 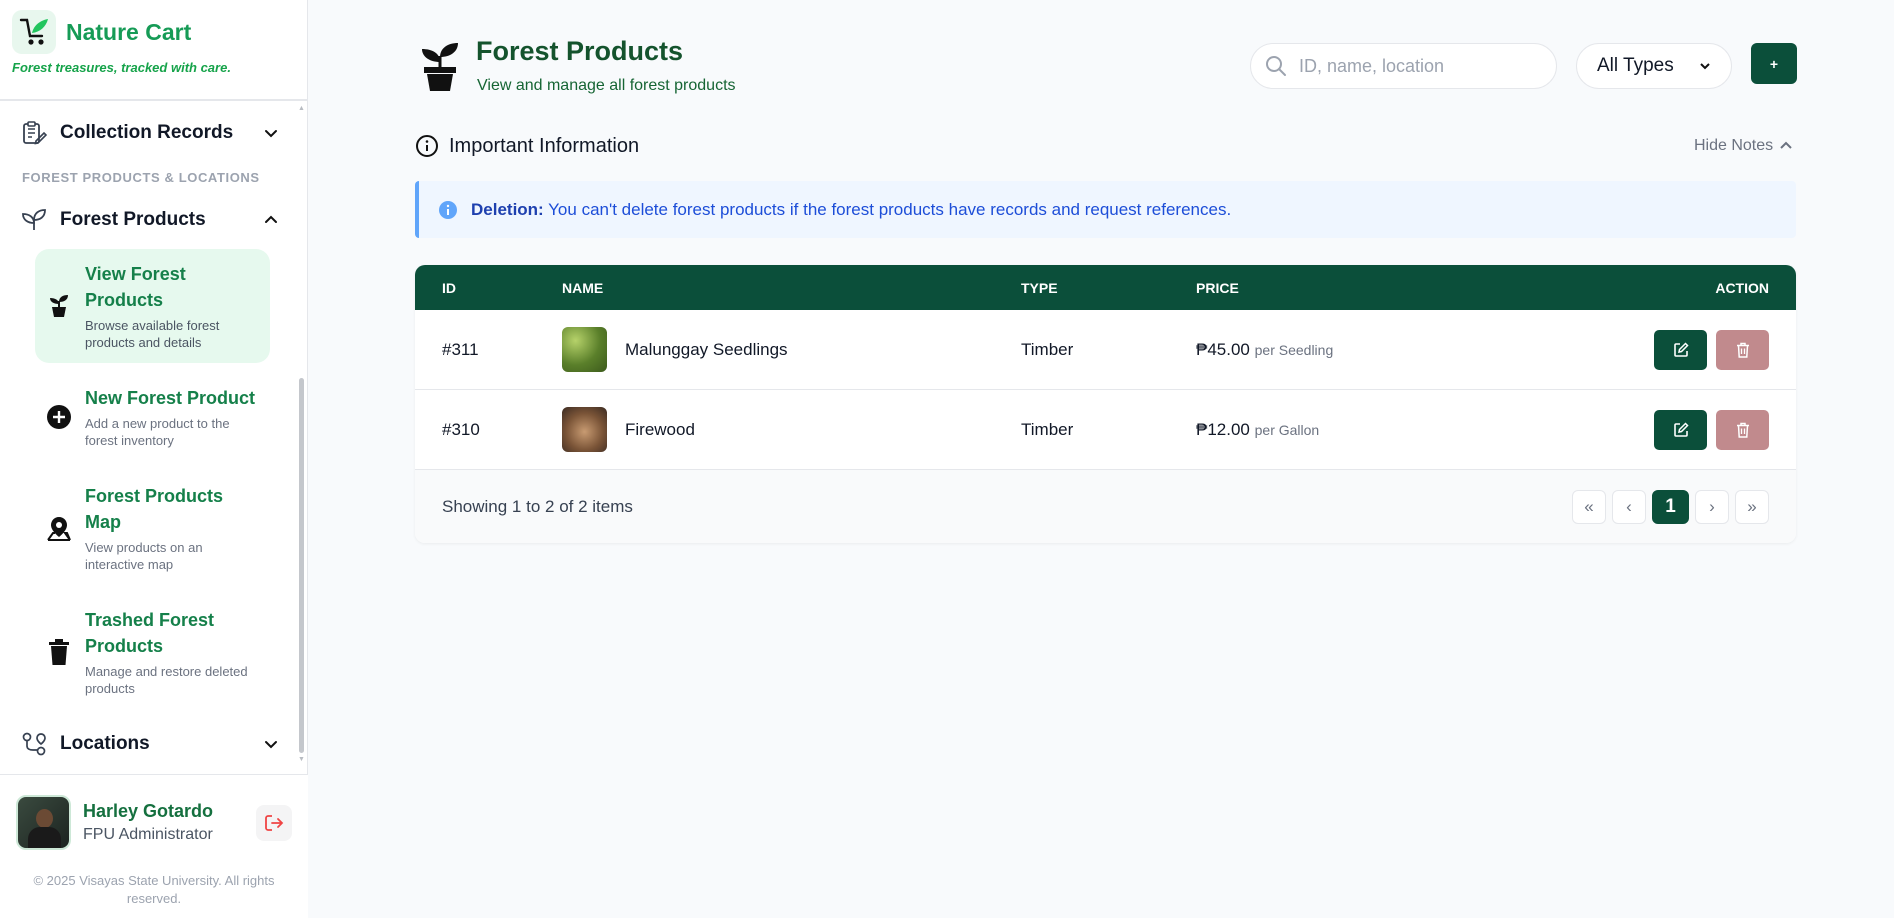 I want to click on search-icon, so click(x=1276, y=66).